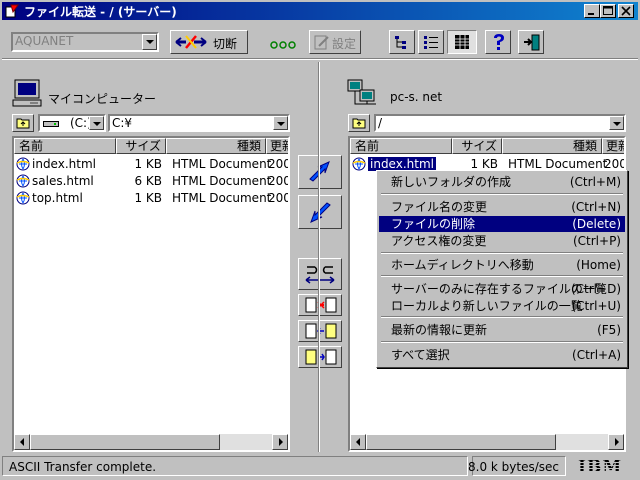 The width and height of the screenshot is (640, 480). I want to click on transfer-speed: 8.0 k bytes/sec, so click(513, 467).